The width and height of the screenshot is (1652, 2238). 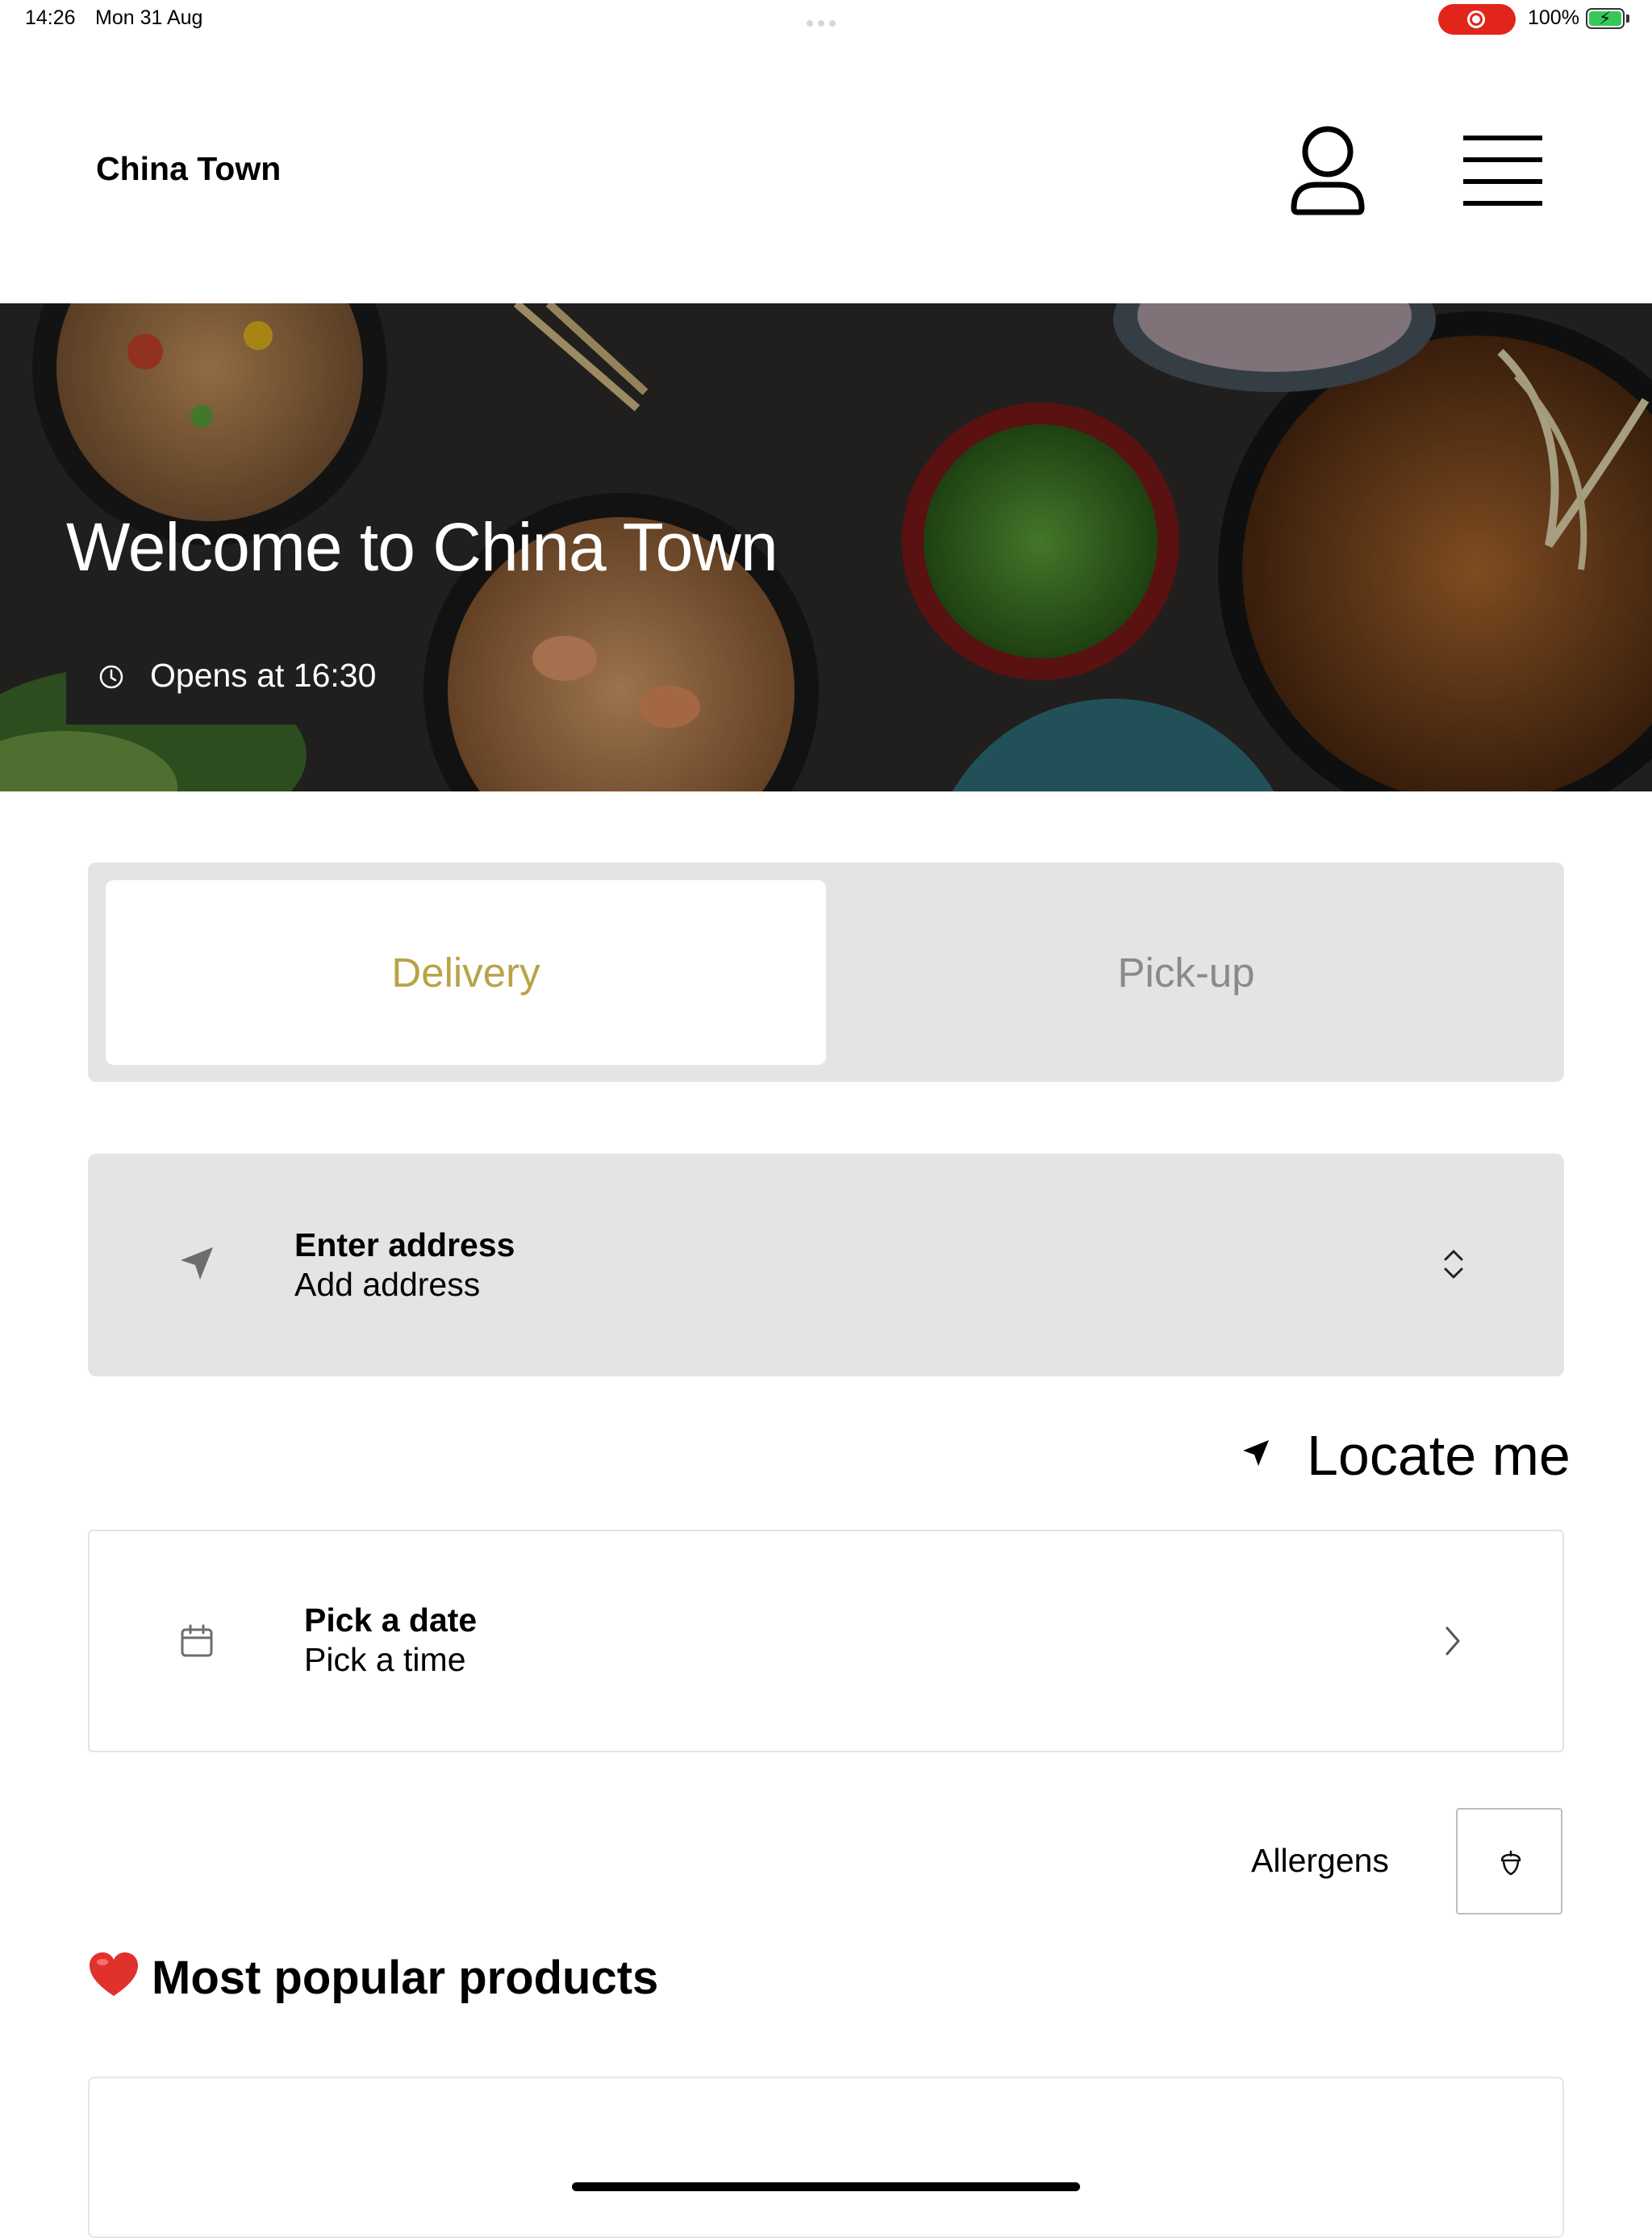 I want to click on battery-icon: ⚡, so click(x=1605, y=19).